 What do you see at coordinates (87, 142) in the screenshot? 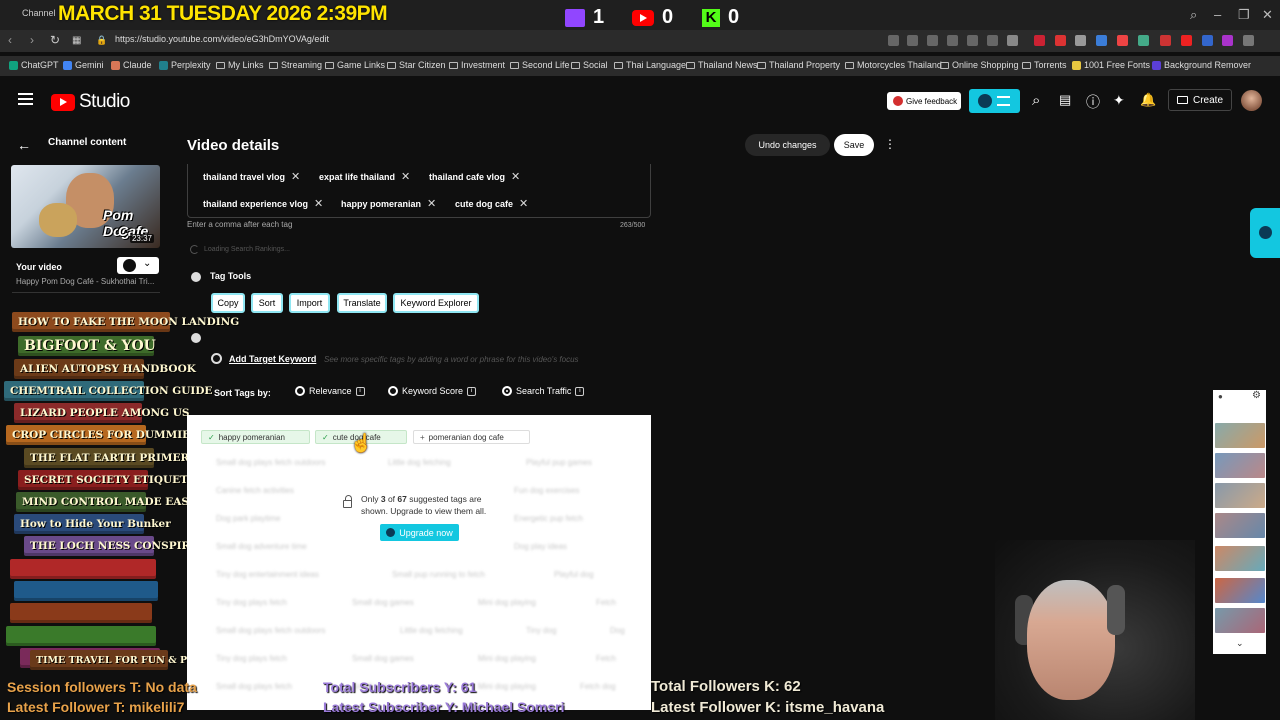
I see `channel-content-link: Channel content` at bounding box center [87, 142].